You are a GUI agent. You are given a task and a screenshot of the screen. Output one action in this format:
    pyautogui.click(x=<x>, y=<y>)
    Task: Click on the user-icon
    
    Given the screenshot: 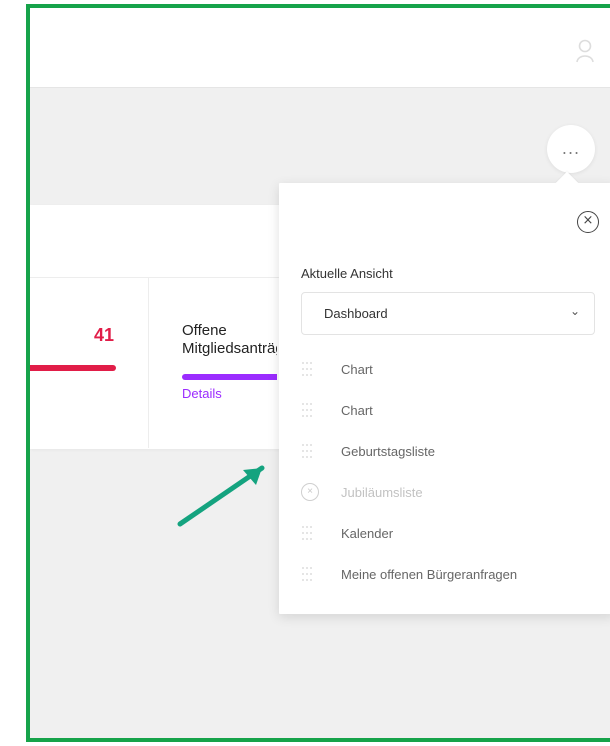 What is the action you would take?
    pyautogui.click(x=585, y=51)
    